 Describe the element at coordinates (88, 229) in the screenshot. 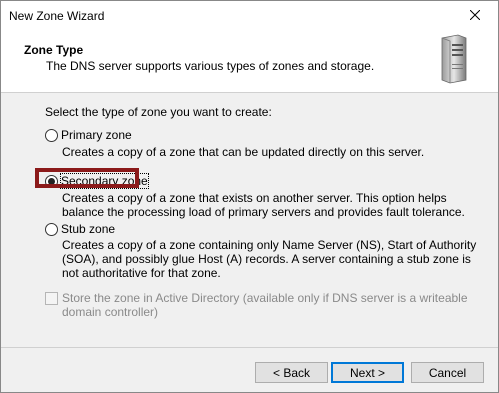

I see `stub-zone-label: Stub zone` at that location.